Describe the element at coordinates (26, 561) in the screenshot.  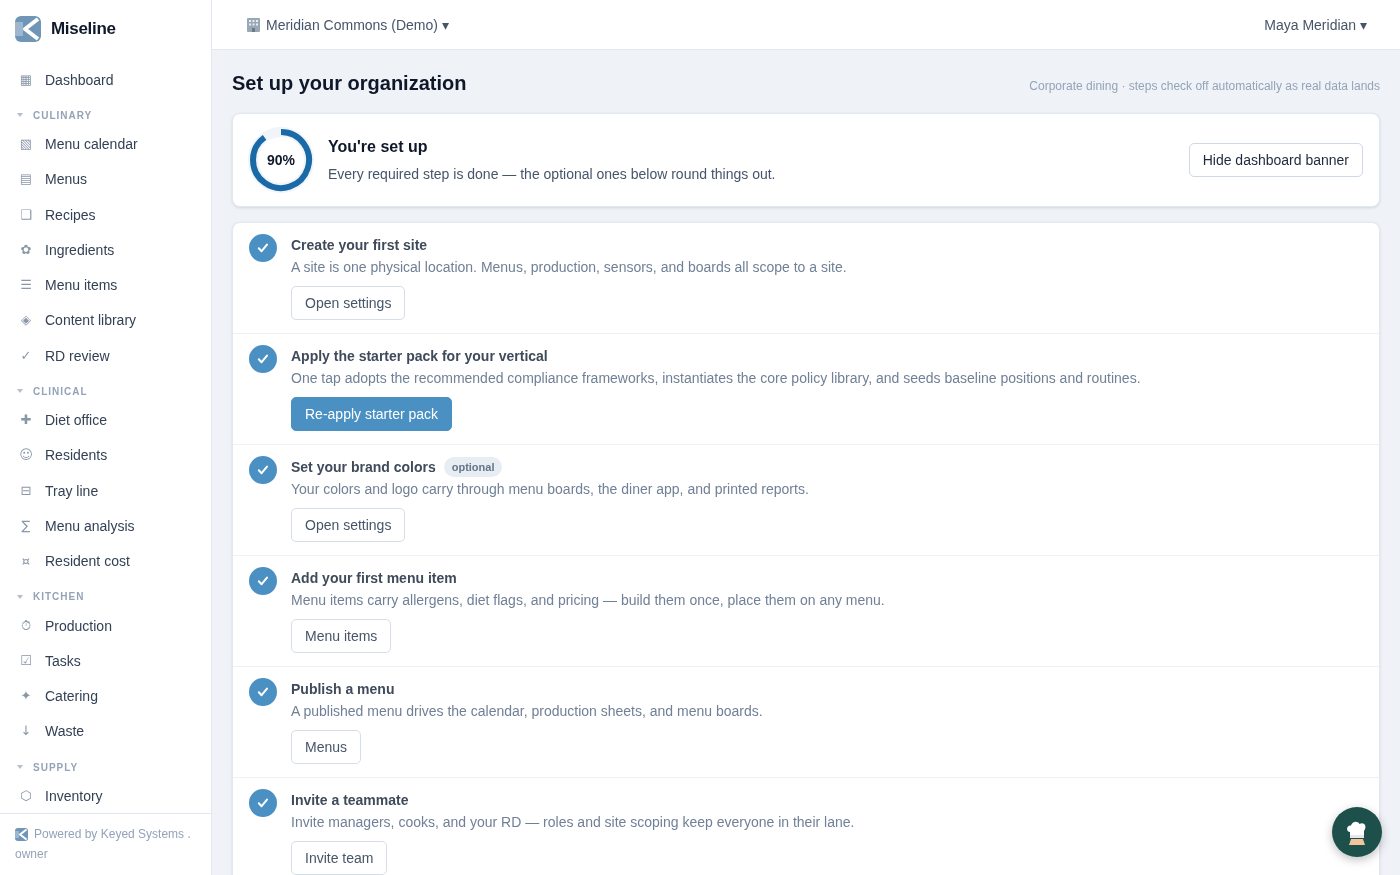
I see `currency-sign-icon: ¤` at that location.